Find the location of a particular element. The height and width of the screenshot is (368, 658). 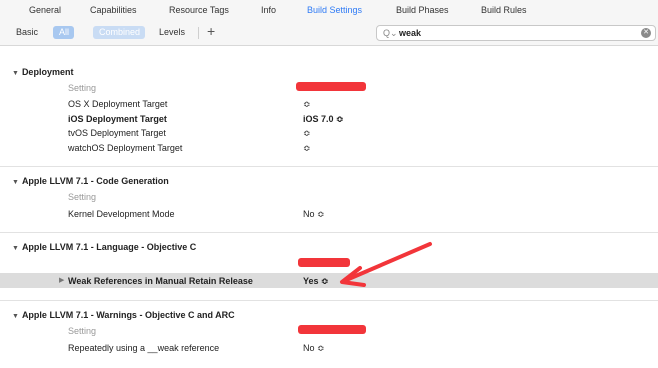

section-title-language-objc: ▼ Apple LLVM 7.1 - Language - Objective C is located at coordinates (104, 247).